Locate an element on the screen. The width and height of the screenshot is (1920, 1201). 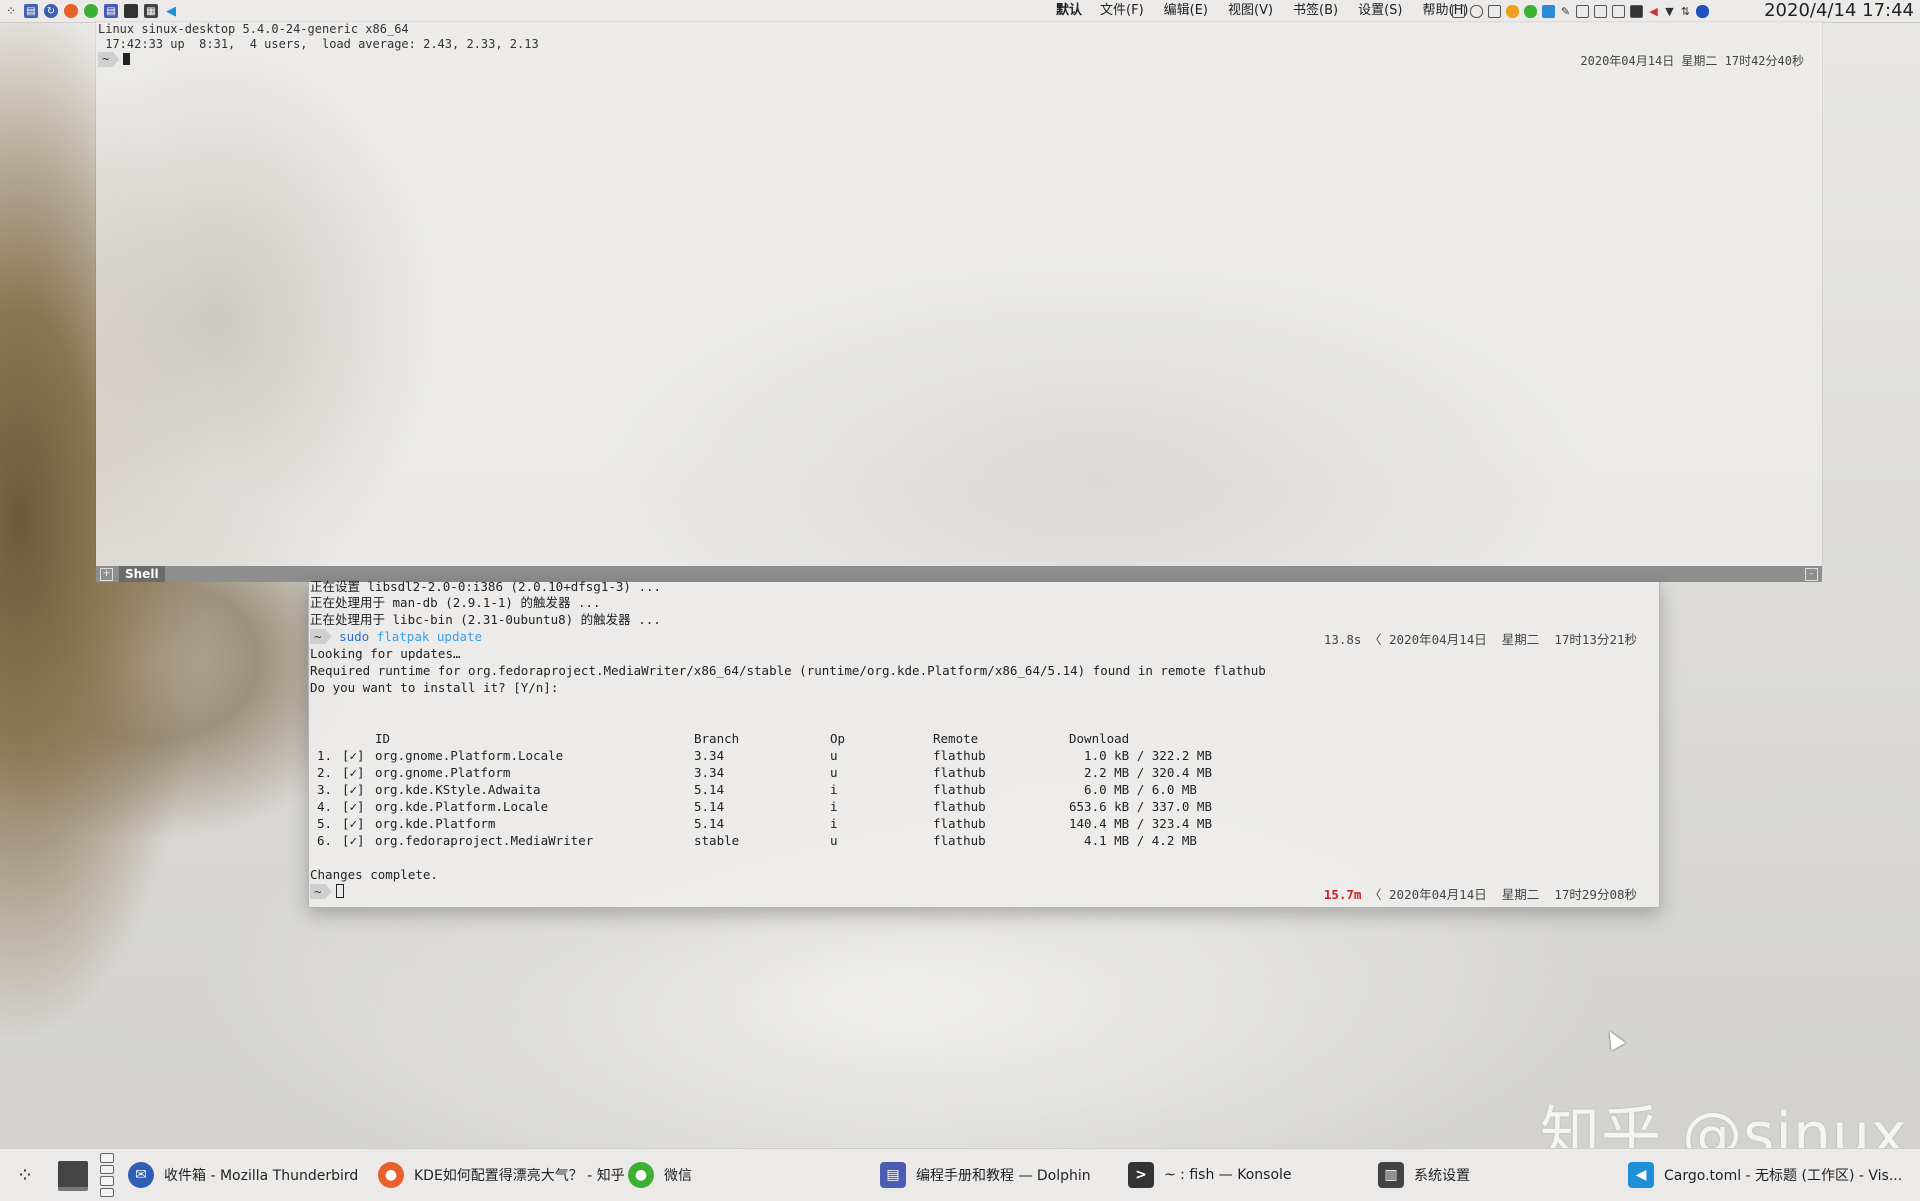
task-label: 系统设置 is located at coordinates (1442, 1176).